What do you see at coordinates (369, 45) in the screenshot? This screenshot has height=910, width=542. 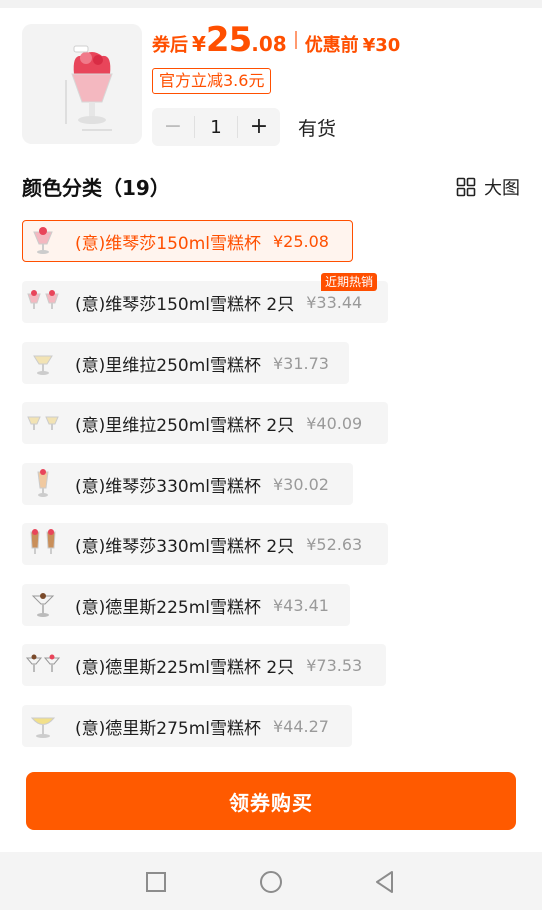 I see `original-price-currency: ¥` at bounding box center [369, 45].